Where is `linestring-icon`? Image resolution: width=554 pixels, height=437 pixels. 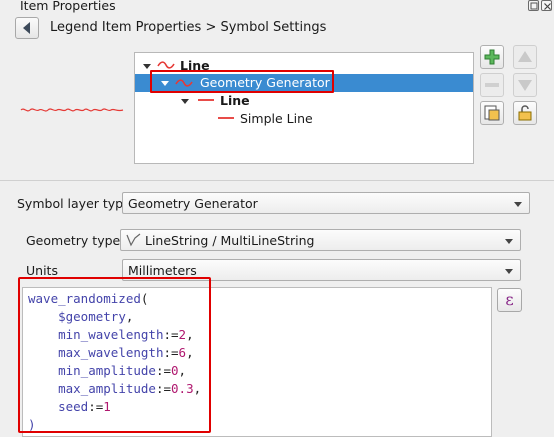 linestring-icon is located at coordinates (133, 240).